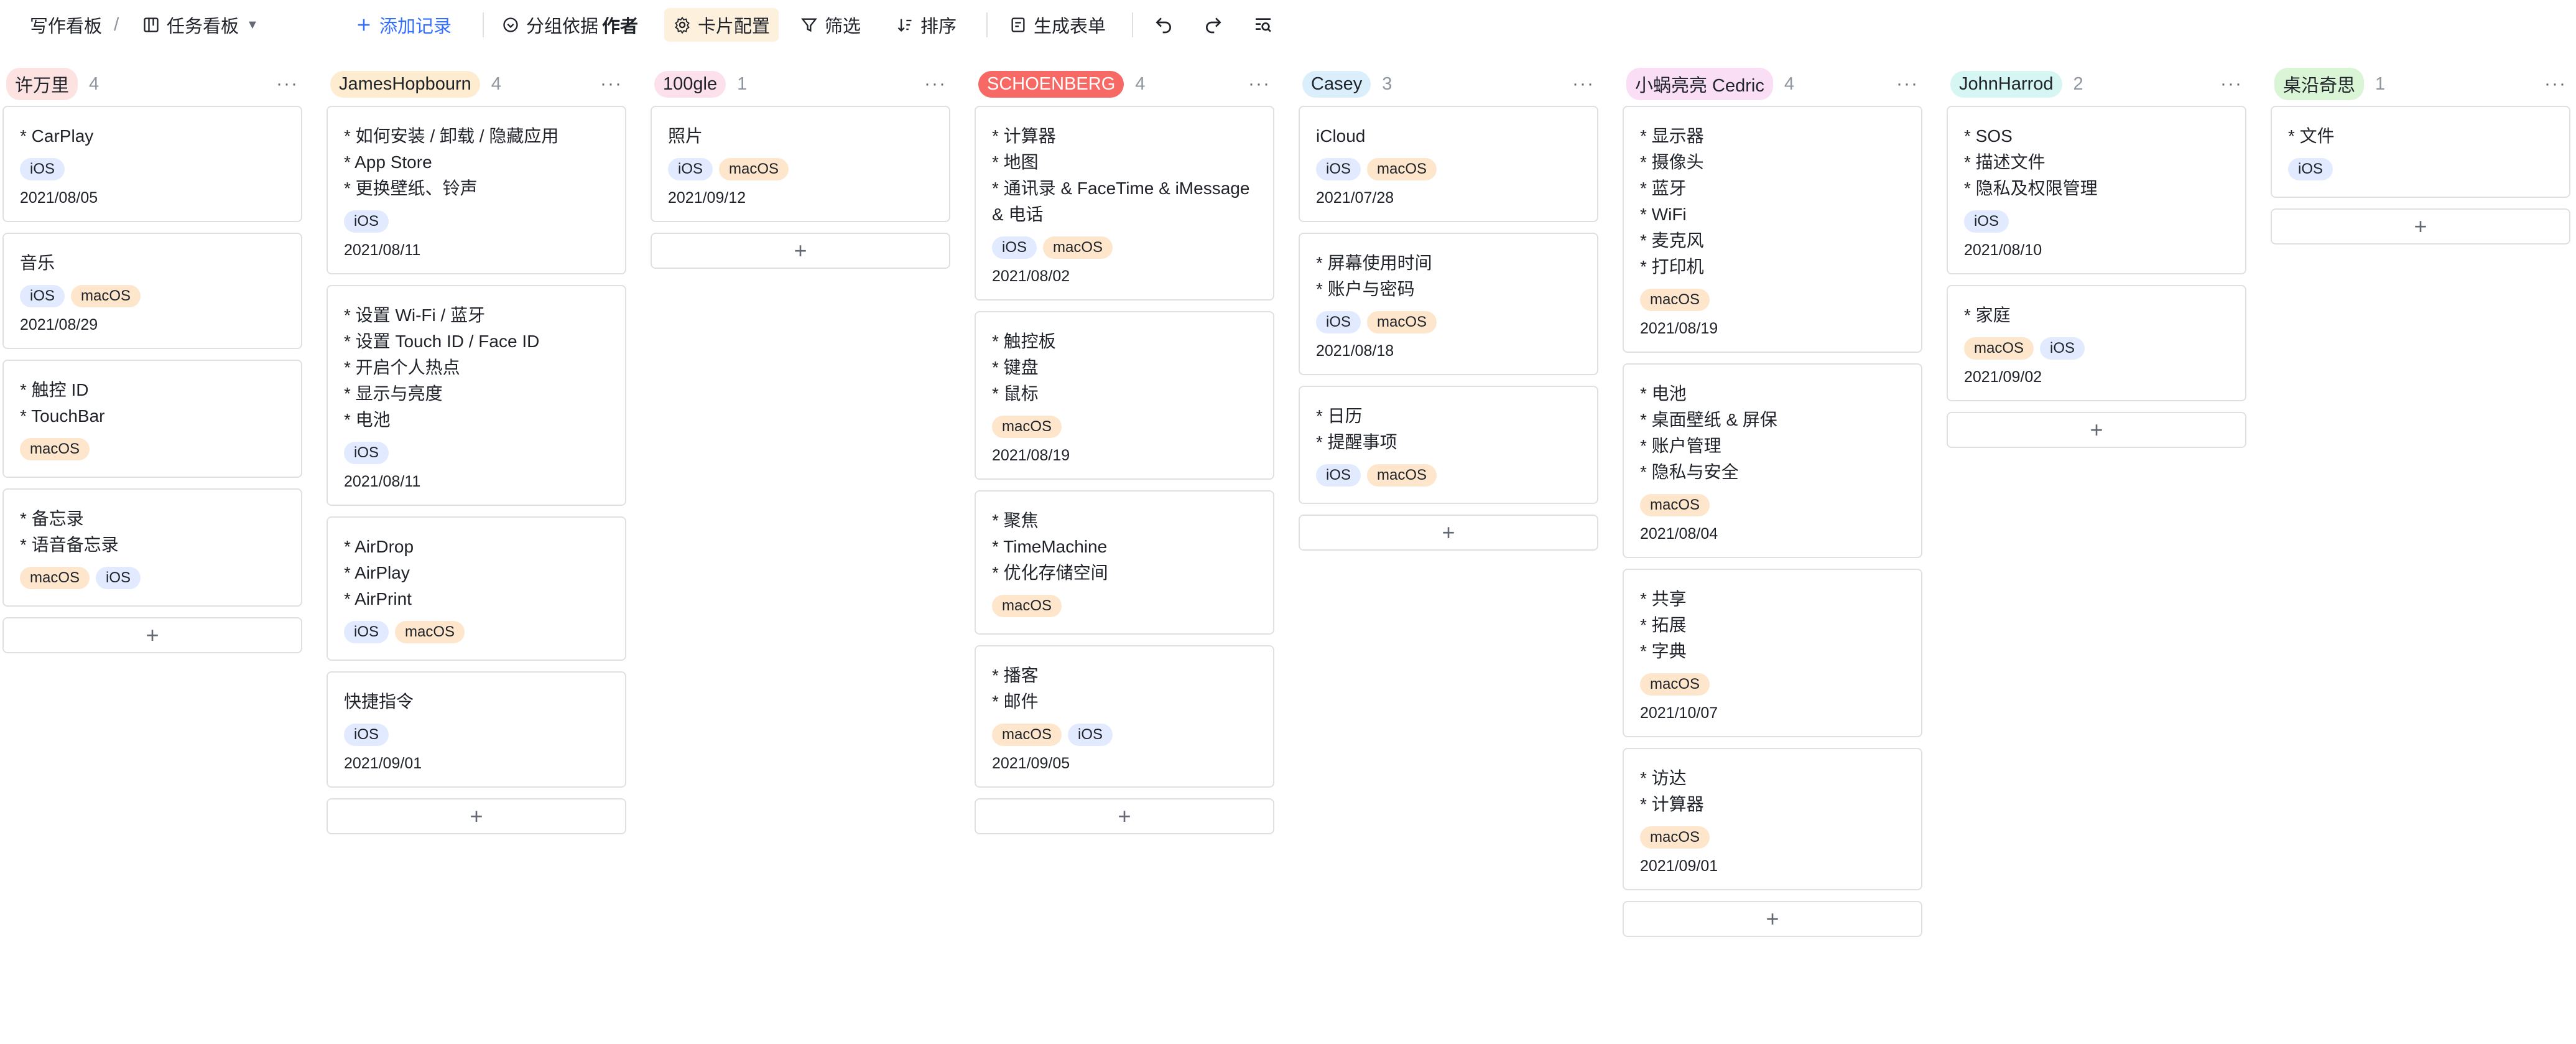 Image resolution: width=2576 pixels, height=1044 pixels. Describe the element at coordinates (2420, 84) in the screenshot. I see `column-header: 桌沿奇思 1 ···` at that location.